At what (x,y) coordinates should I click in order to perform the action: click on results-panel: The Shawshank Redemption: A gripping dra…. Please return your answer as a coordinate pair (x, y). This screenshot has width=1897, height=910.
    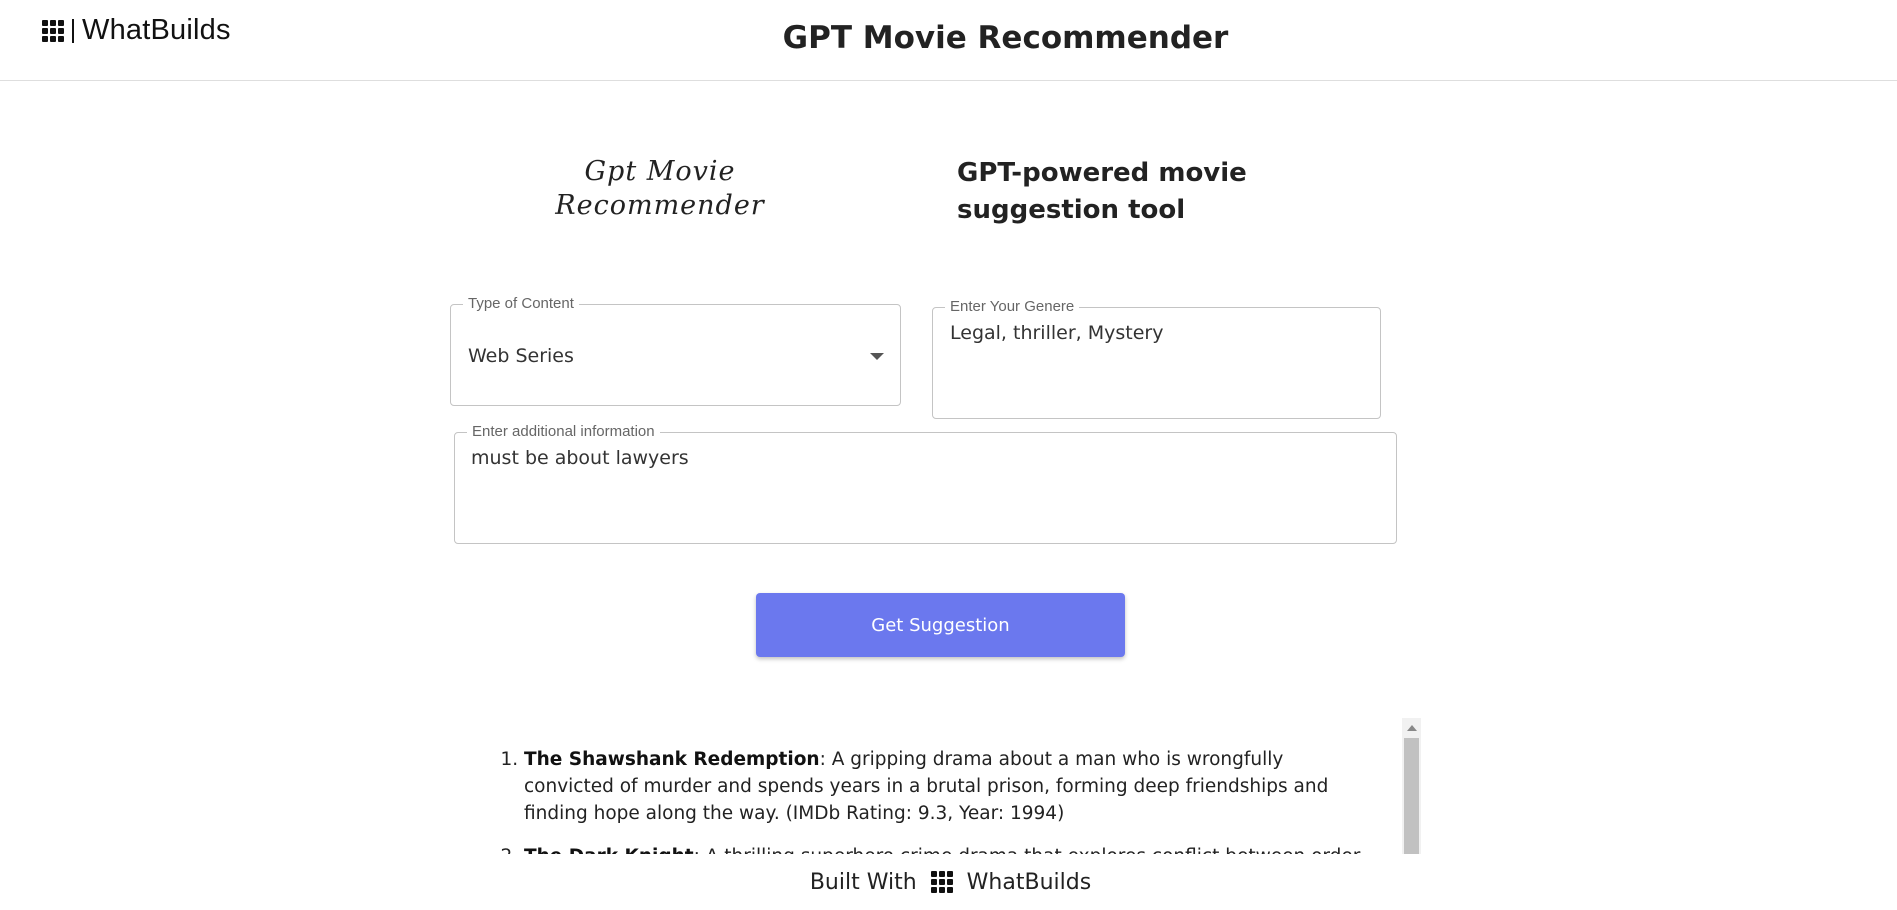
    Looking at the image, I should click on (950, 786).